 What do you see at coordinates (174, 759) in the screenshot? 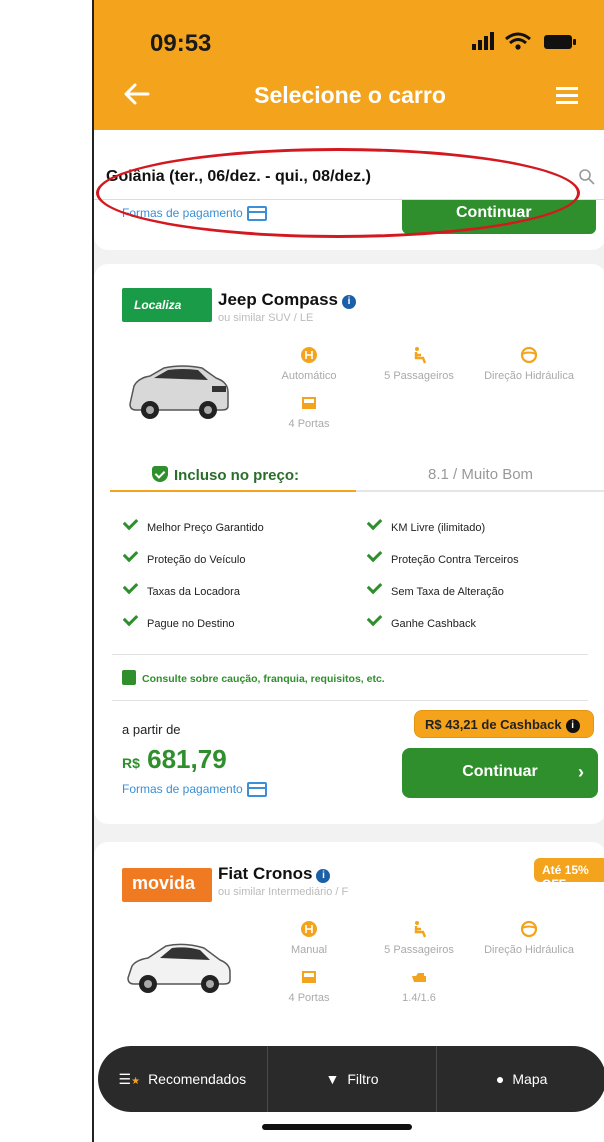
I see `price: R$ 681,79` at bounding box center [174, 759].